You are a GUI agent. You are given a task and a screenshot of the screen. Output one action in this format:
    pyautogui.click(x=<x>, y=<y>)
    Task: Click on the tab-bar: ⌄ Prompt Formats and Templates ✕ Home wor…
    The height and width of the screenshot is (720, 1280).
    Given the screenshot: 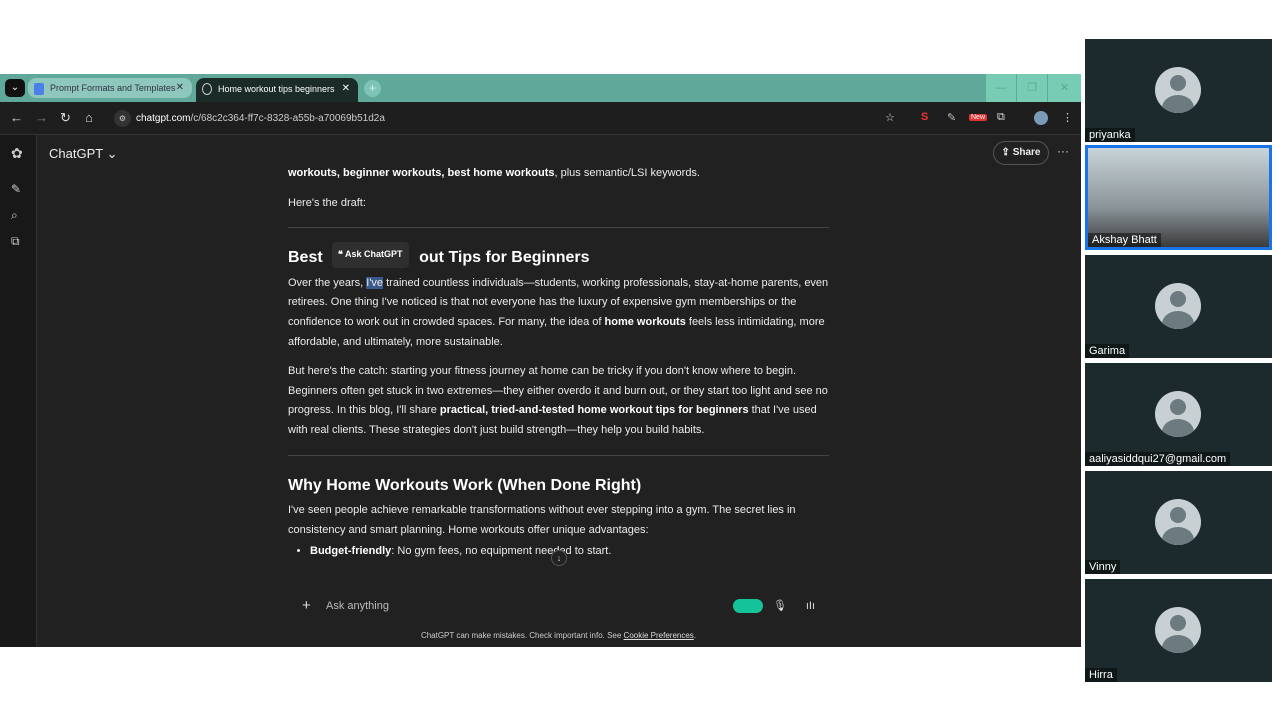 What is the action you would take?
    pyautogui.click(x=540, y=88)
    